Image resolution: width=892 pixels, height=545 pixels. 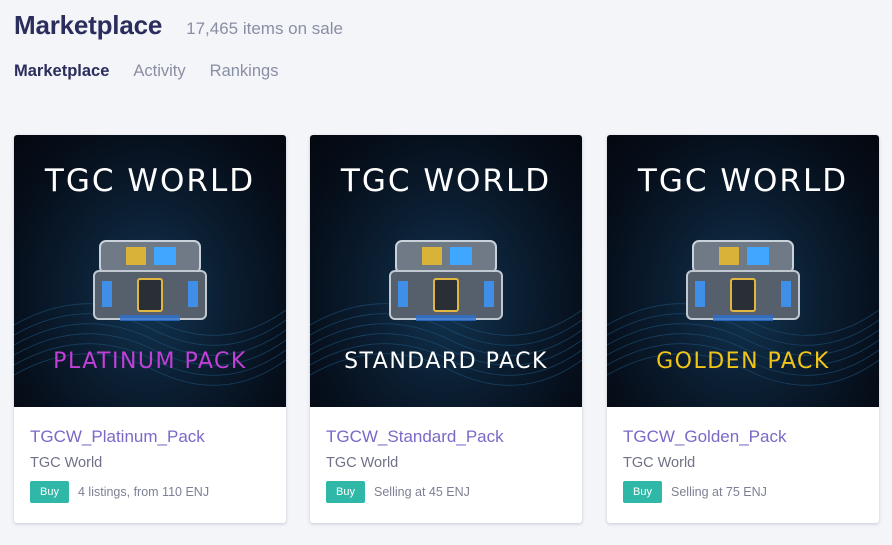 What do you see at coordinates (743, 437) in the screenshot?
I see `item-name-link: TGCW_Golden_Pack` at bounding box center [743, 437].